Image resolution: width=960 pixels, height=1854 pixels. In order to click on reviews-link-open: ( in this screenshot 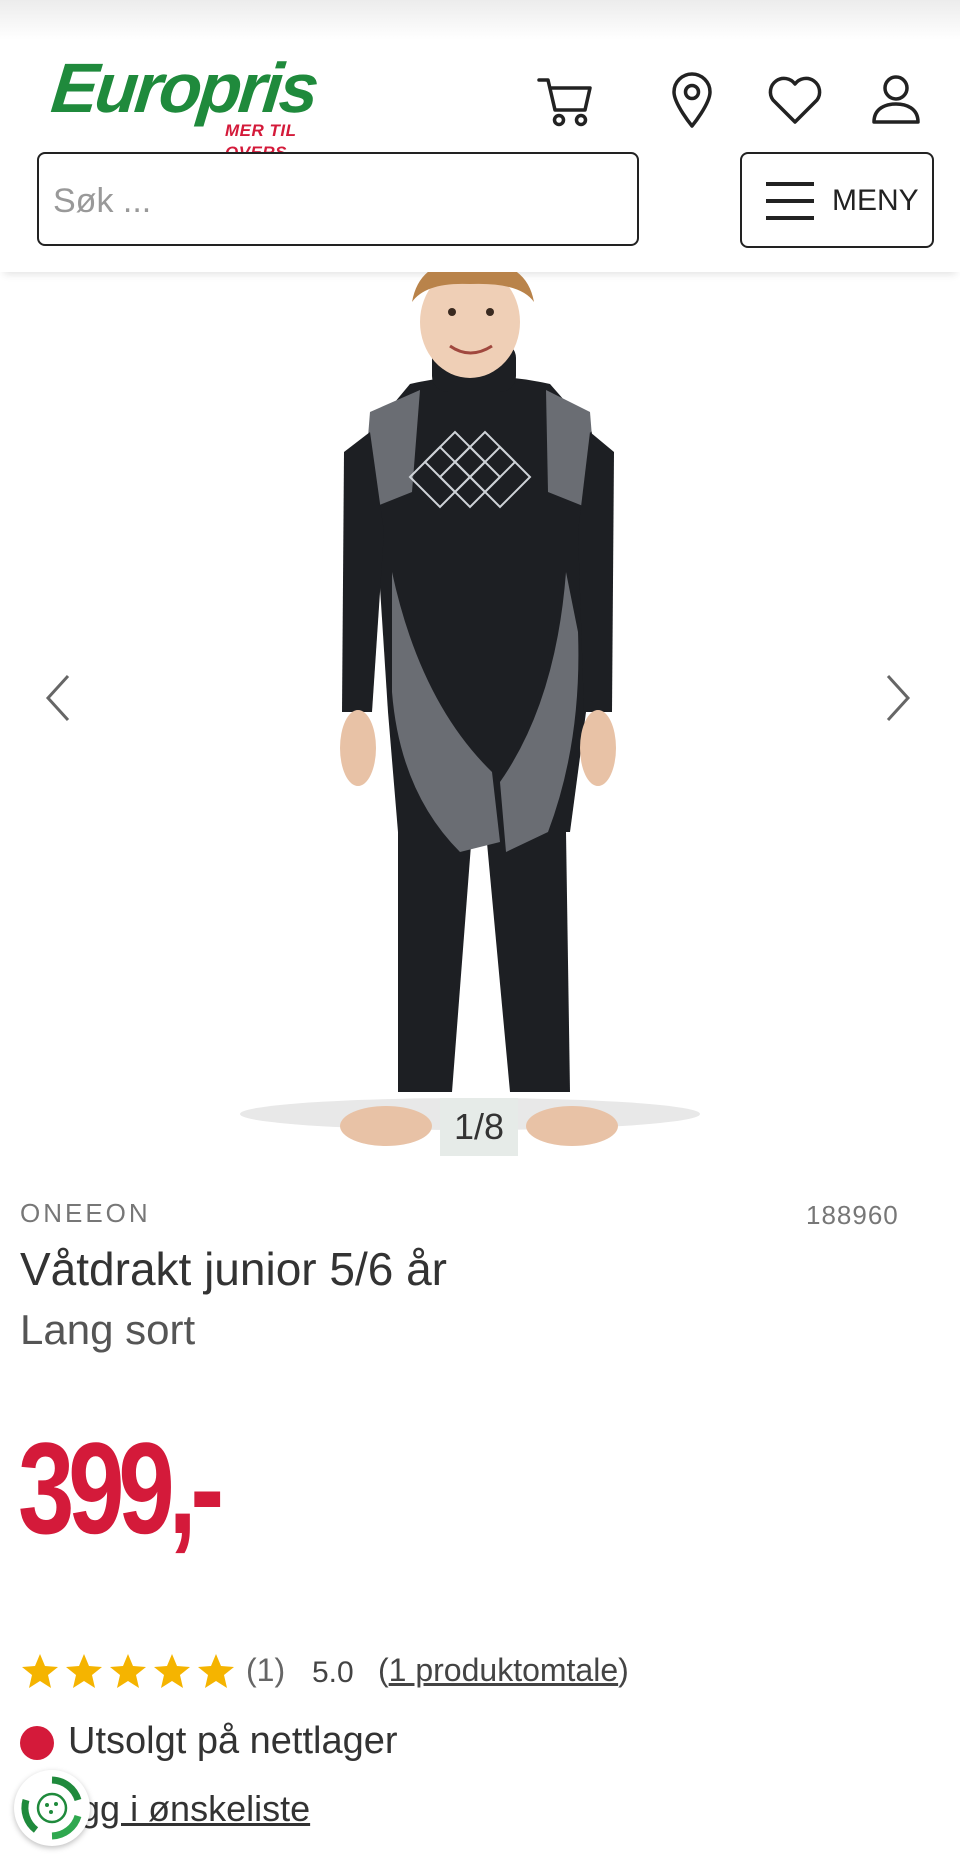, I will do `click(383, 1670)`.